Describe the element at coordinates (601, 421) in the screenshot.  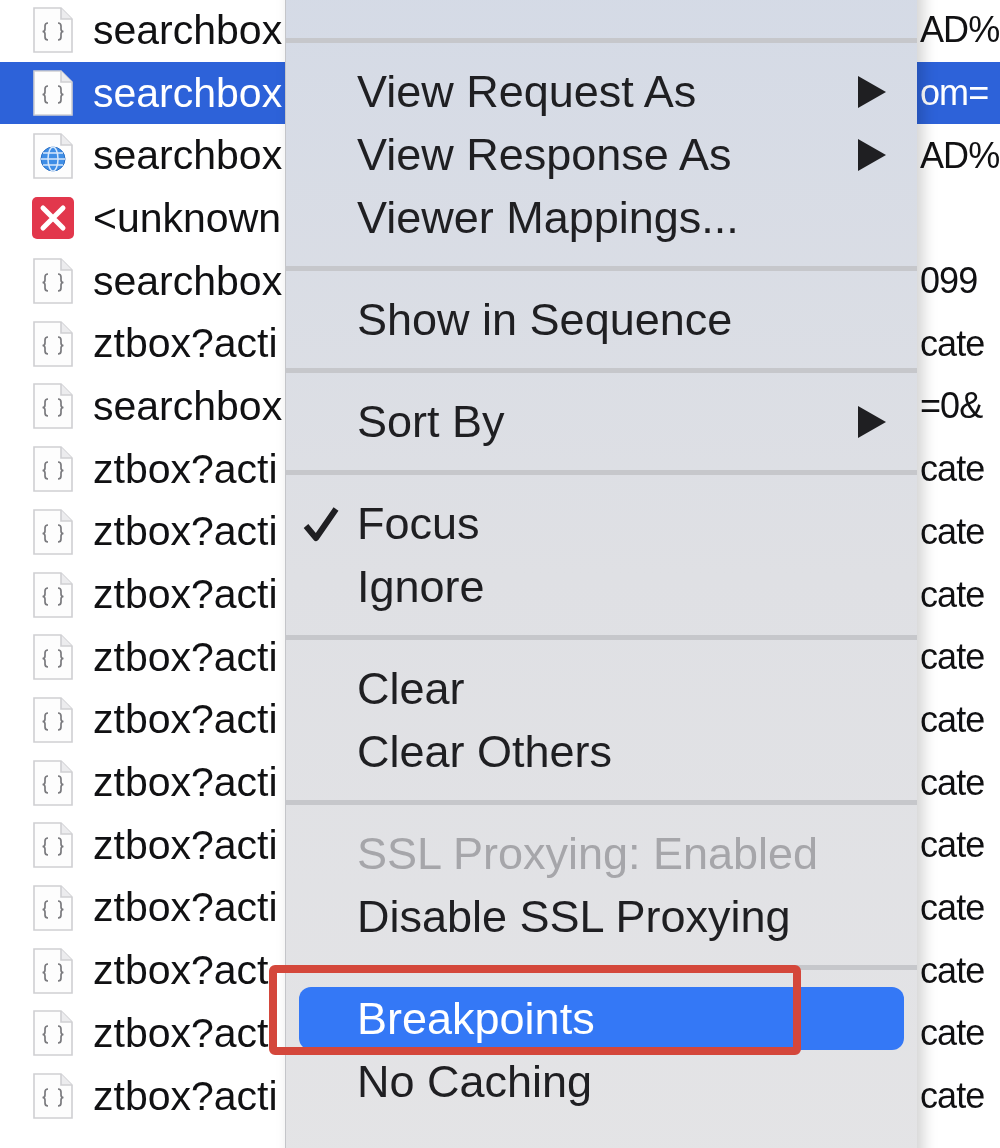
I see `menu-item: Sort By` at that location.